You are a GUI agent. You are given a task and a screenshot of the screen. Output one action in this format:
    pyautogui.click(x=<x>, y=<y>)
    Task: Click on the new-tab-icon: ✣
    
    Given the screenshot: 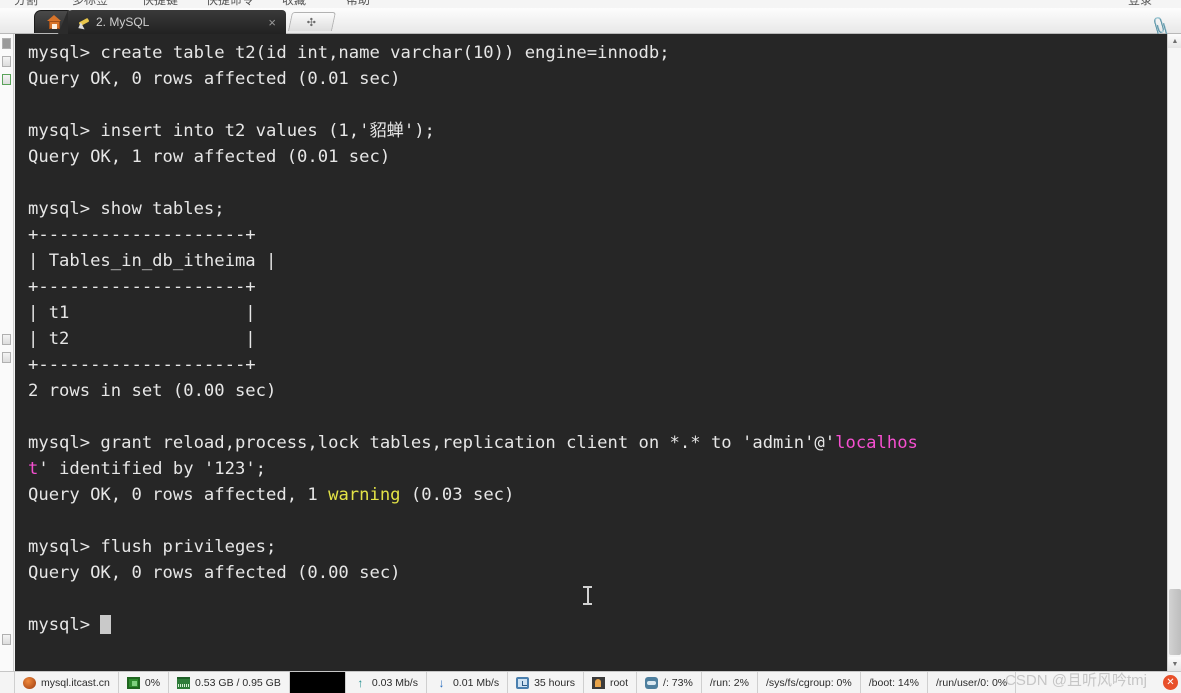 What is the action you would take?
    pyautogui.click(x=312, y=22)
    